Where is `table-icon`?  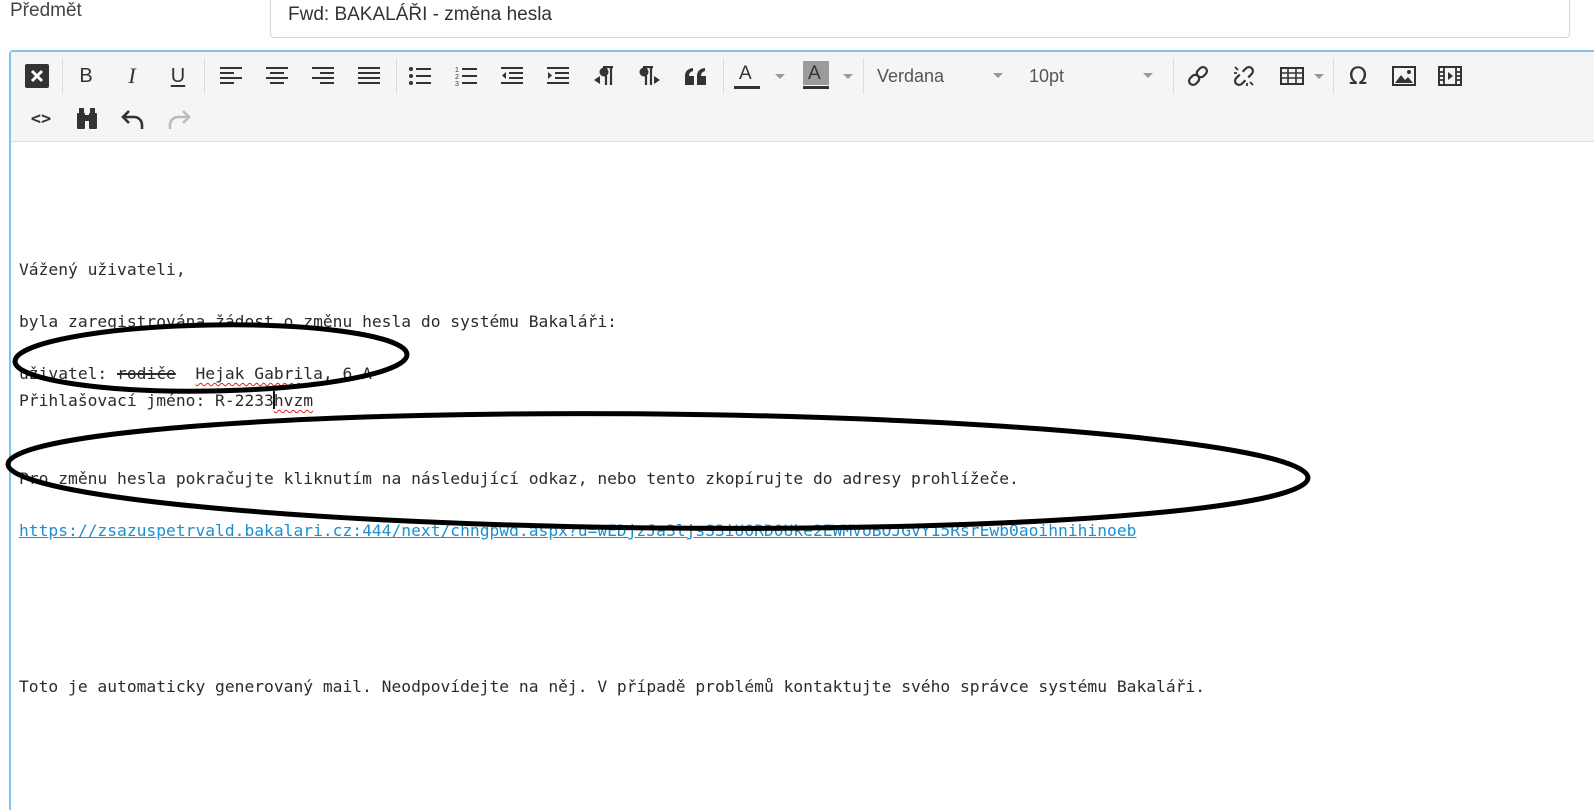 table-icon is located at coordinates (1292, 76).